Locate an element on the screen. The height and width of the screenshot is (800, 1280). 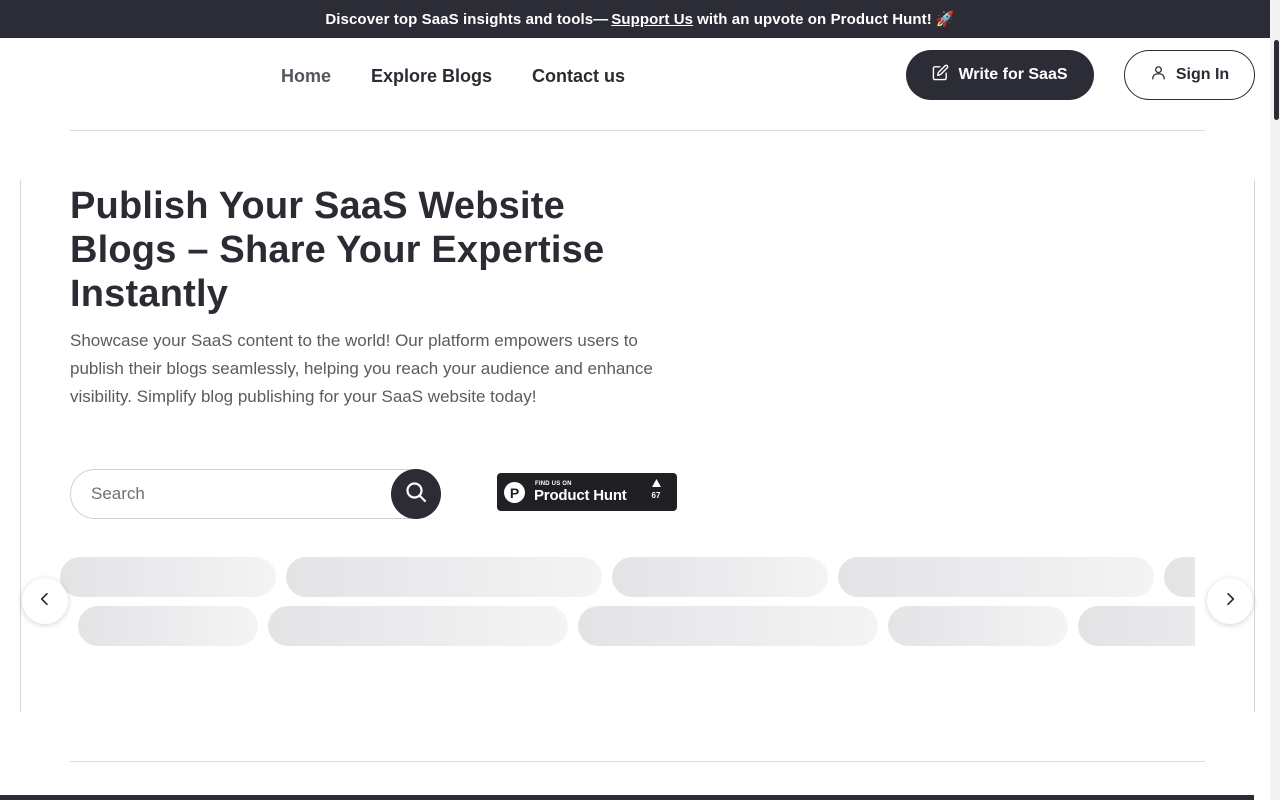
magnifier-icon is located at coordinates (416, 494).